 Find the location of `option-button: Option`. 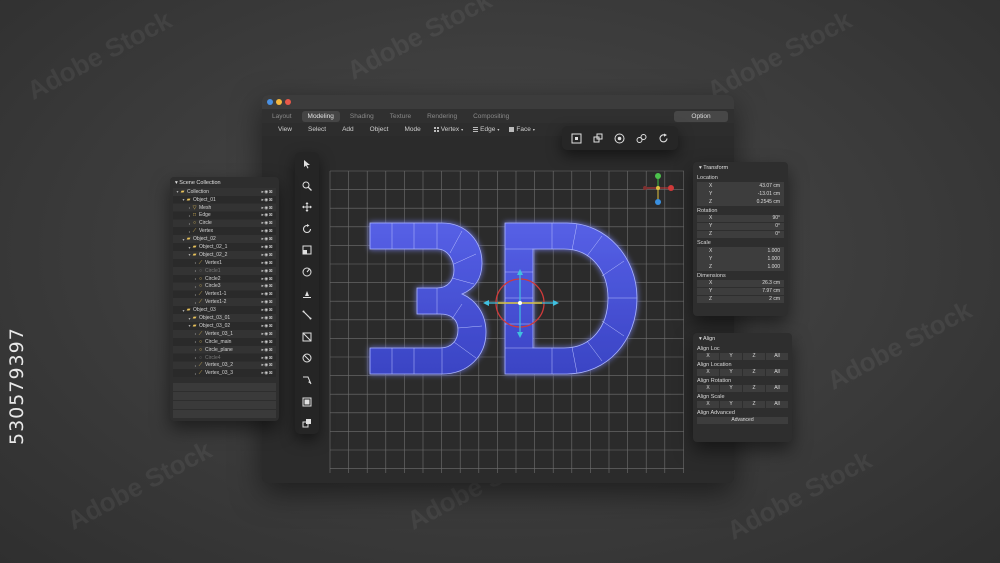

option-button: Option is located at coordinates (701, 116).